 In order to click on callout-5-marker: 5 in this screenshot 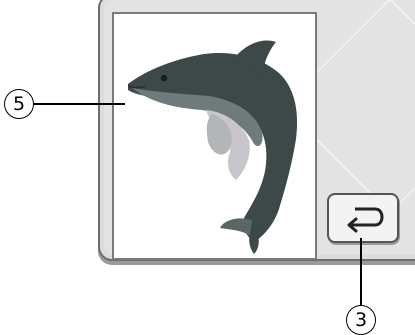, I will do `click(19, 104)`.